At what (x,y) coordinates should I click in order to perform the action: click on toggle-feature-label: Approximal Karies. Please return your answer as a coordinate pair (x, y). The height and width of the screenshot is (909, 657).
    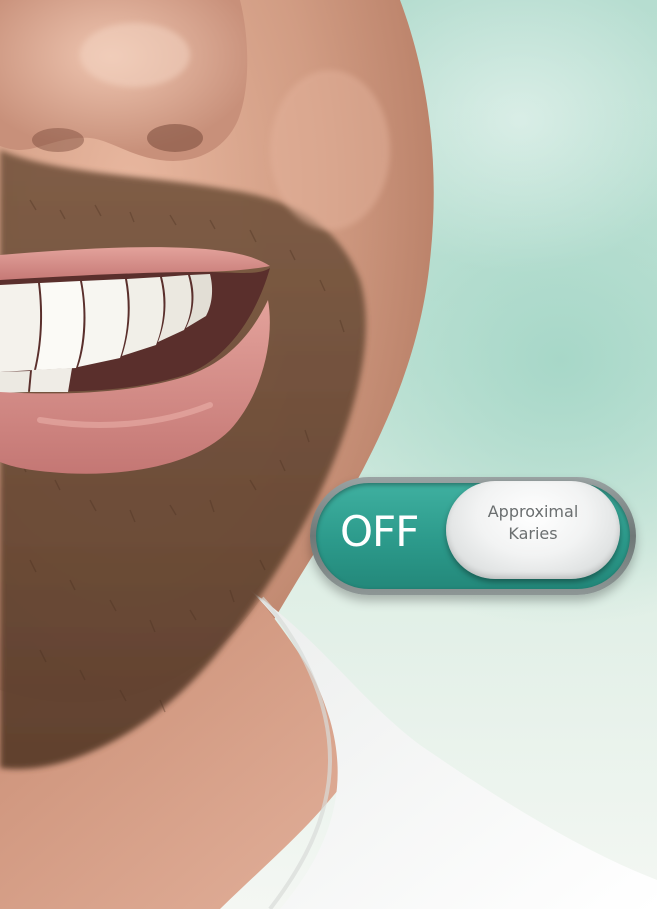
    Looking at the image, I should click on (533, 523).